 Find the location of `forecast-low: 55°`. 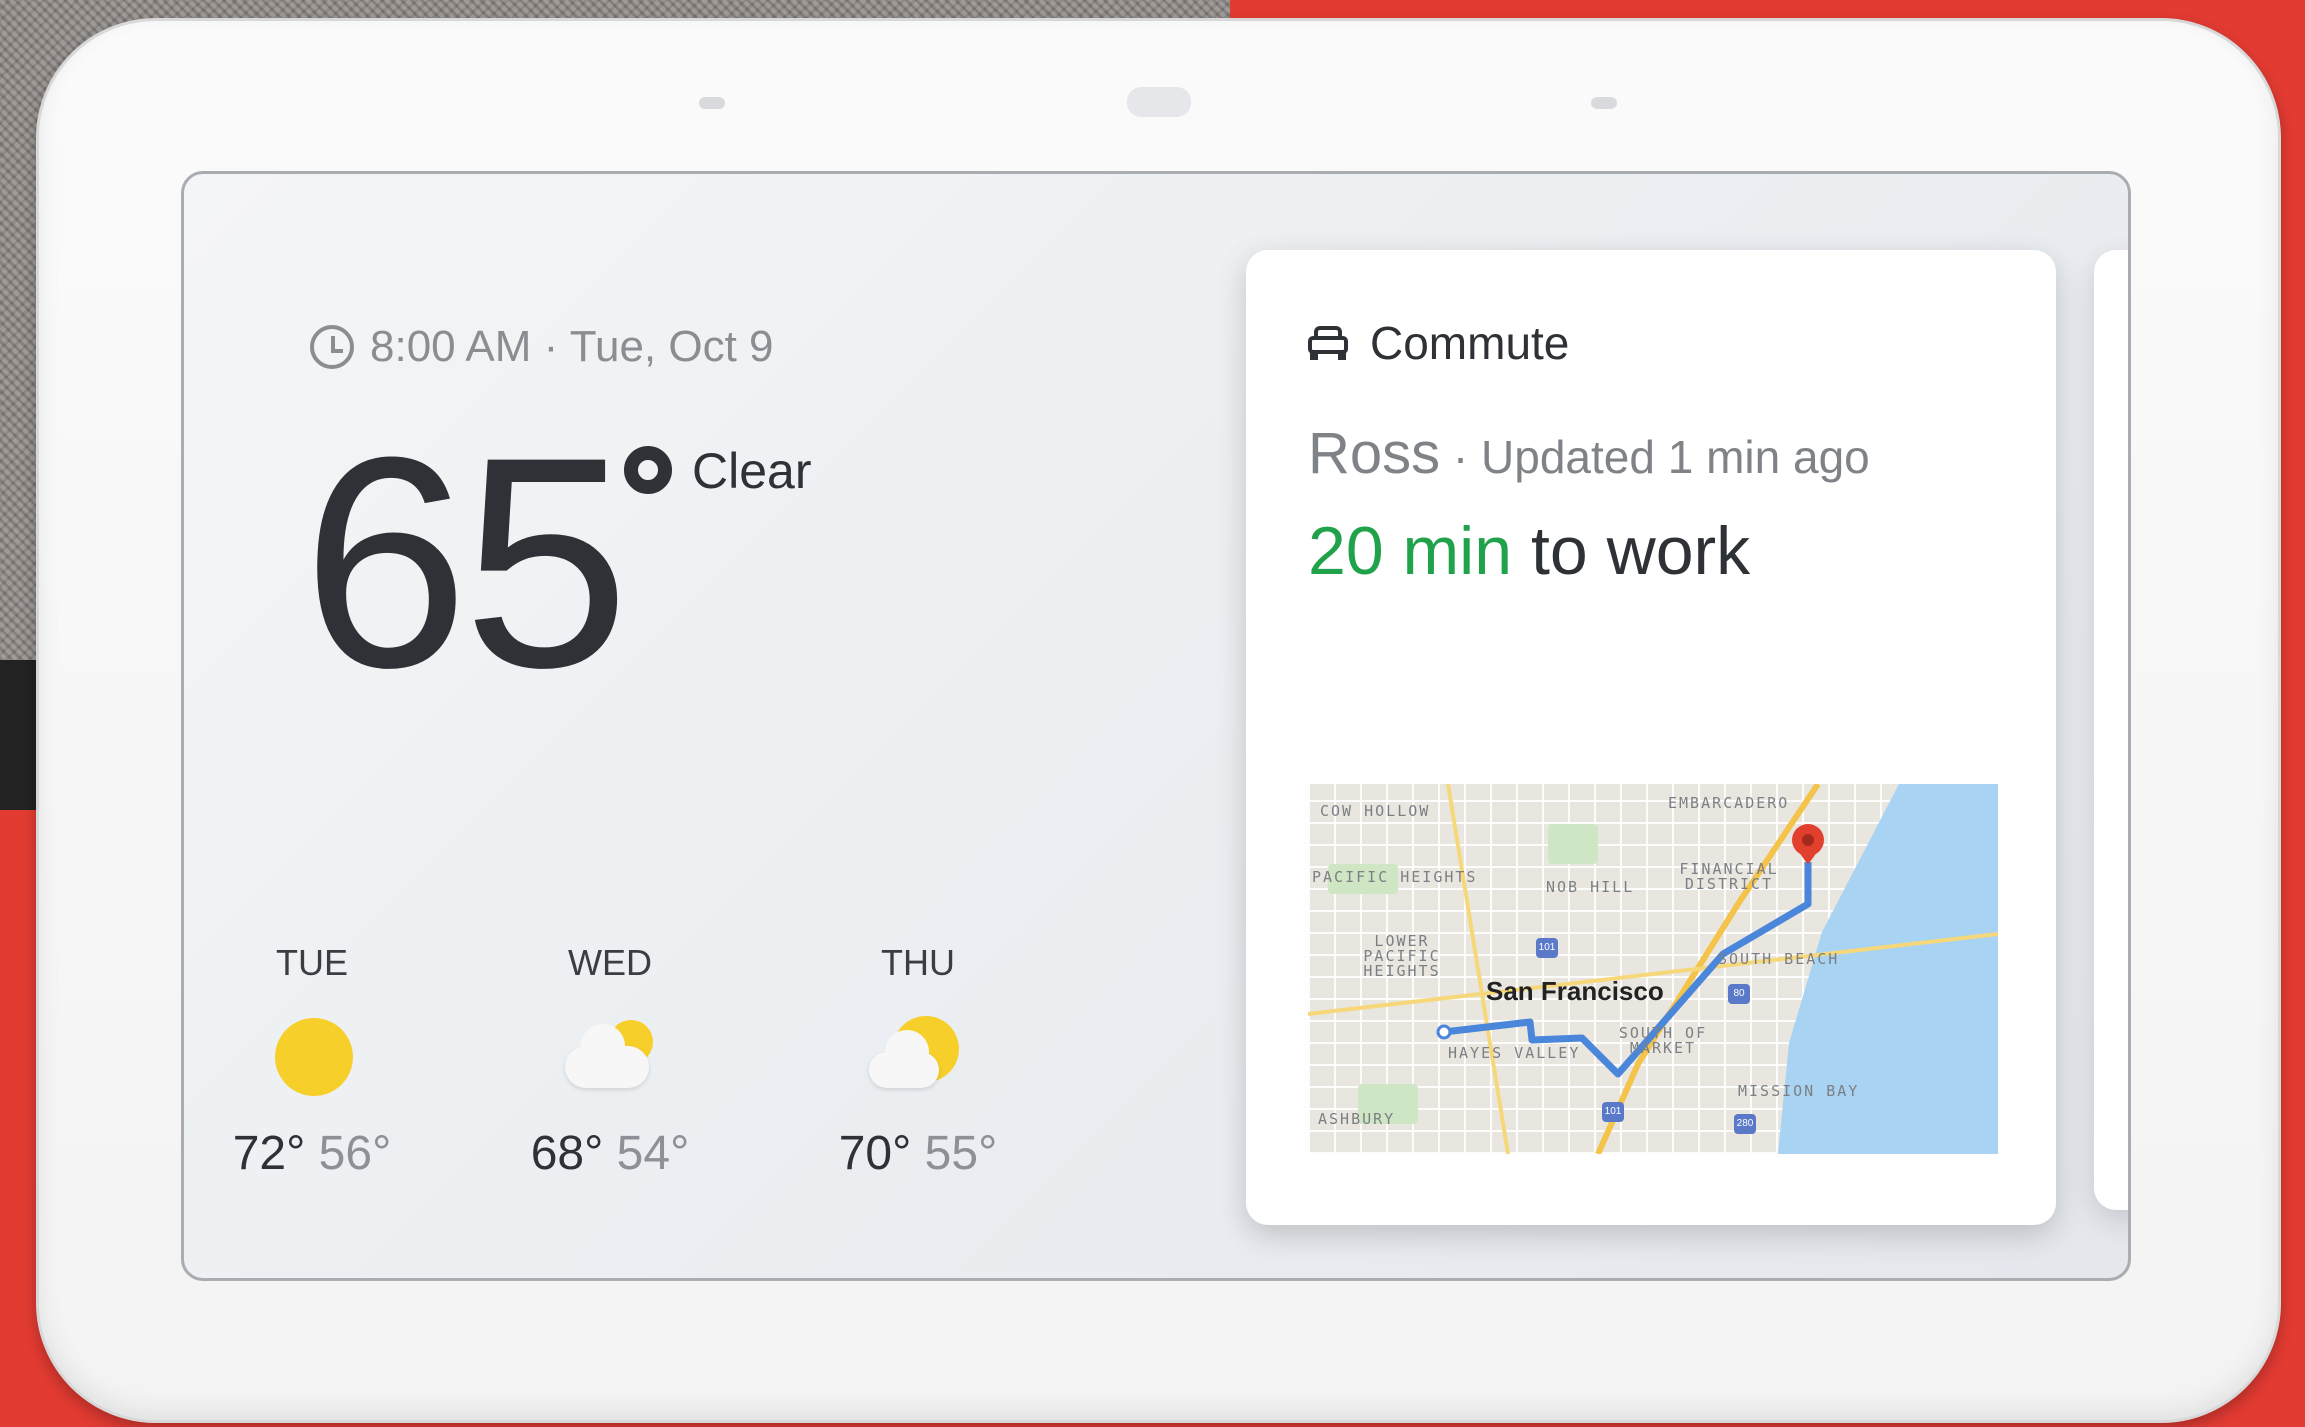

forecast-low: 55° is located at coordinates (961, 1153).